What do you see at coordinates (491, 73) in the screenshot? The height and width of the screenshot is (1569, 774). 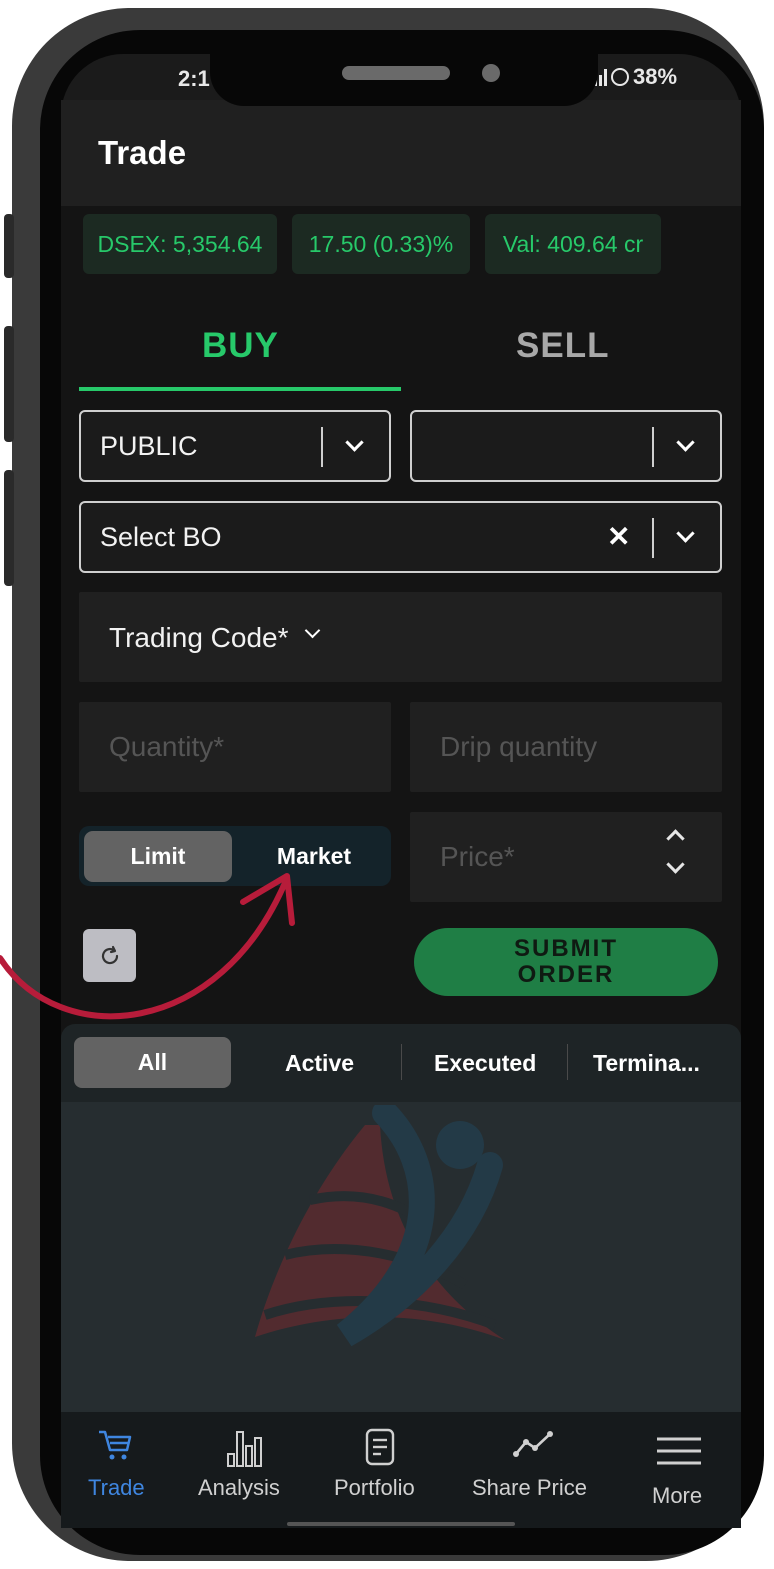 I see `front-camera` at bounding box center [491, 73].